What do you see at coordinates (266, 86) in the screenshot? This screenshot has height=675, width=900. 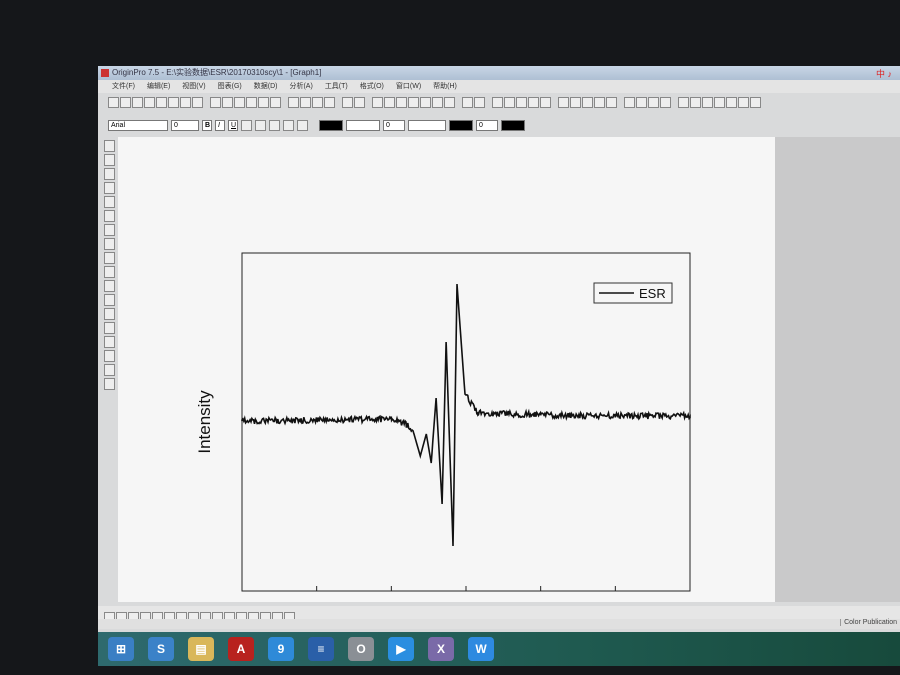 I see `menu-item: 数据(D)` at bounding box center [266, 86].